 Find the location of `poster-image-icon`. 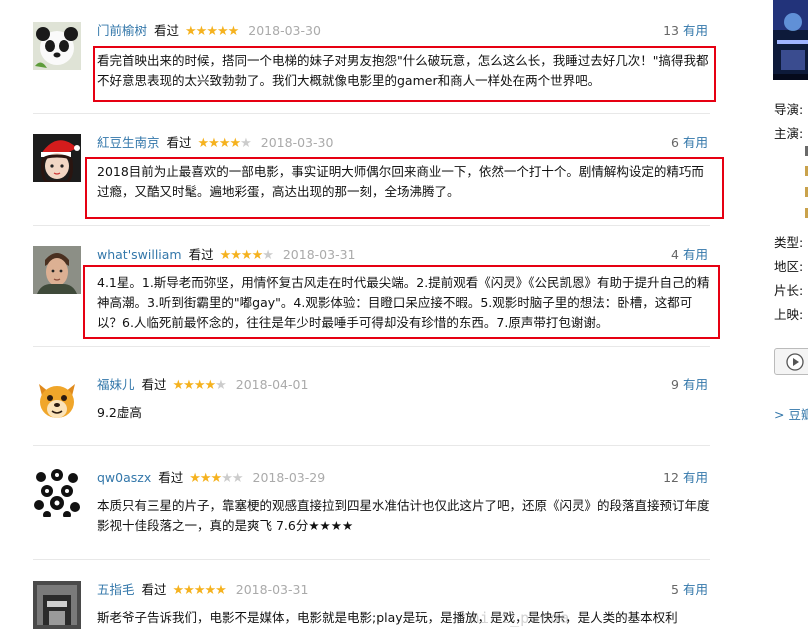

poster-image-icon is located at coordinates (790, 40).